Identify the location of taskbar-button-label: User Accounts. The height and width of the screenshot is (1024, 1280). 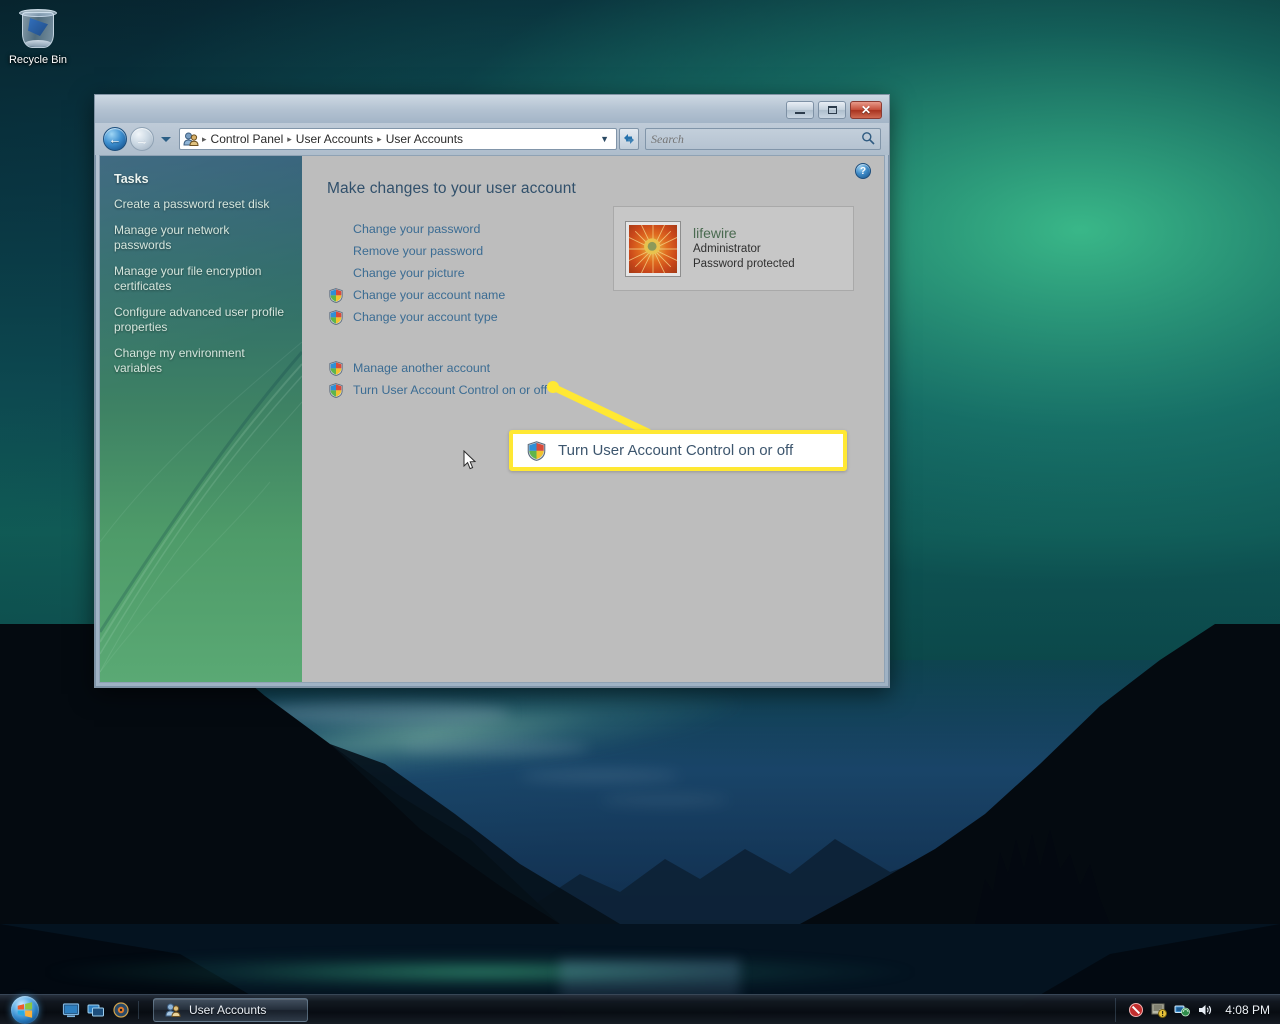
(228, 1009).